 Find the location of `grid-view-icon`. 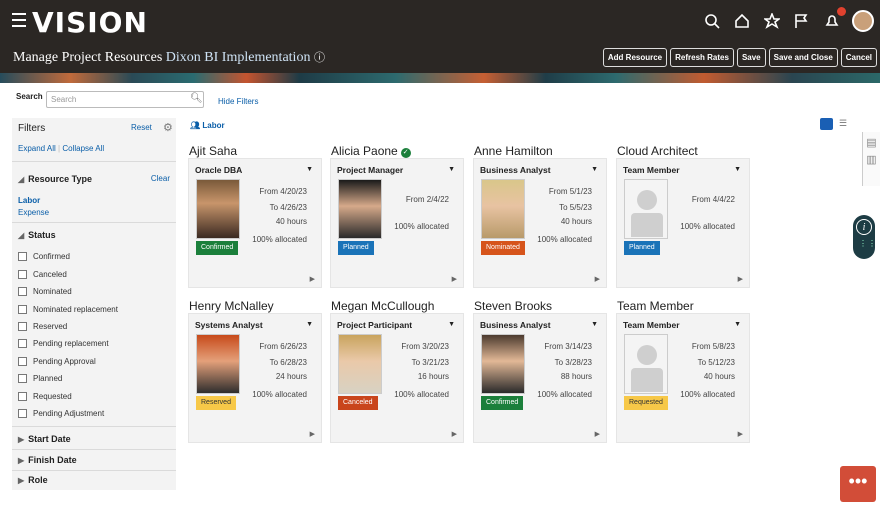

grid-view-icon is located at coordinates (826, 124).